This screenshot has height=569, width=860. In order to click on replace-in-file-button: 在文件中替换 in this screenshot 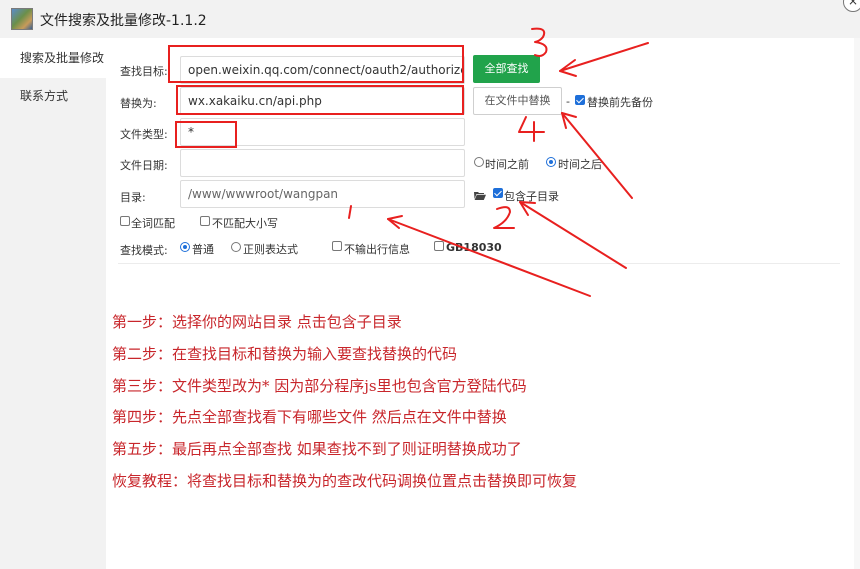, I will do `click(517, 101)`.